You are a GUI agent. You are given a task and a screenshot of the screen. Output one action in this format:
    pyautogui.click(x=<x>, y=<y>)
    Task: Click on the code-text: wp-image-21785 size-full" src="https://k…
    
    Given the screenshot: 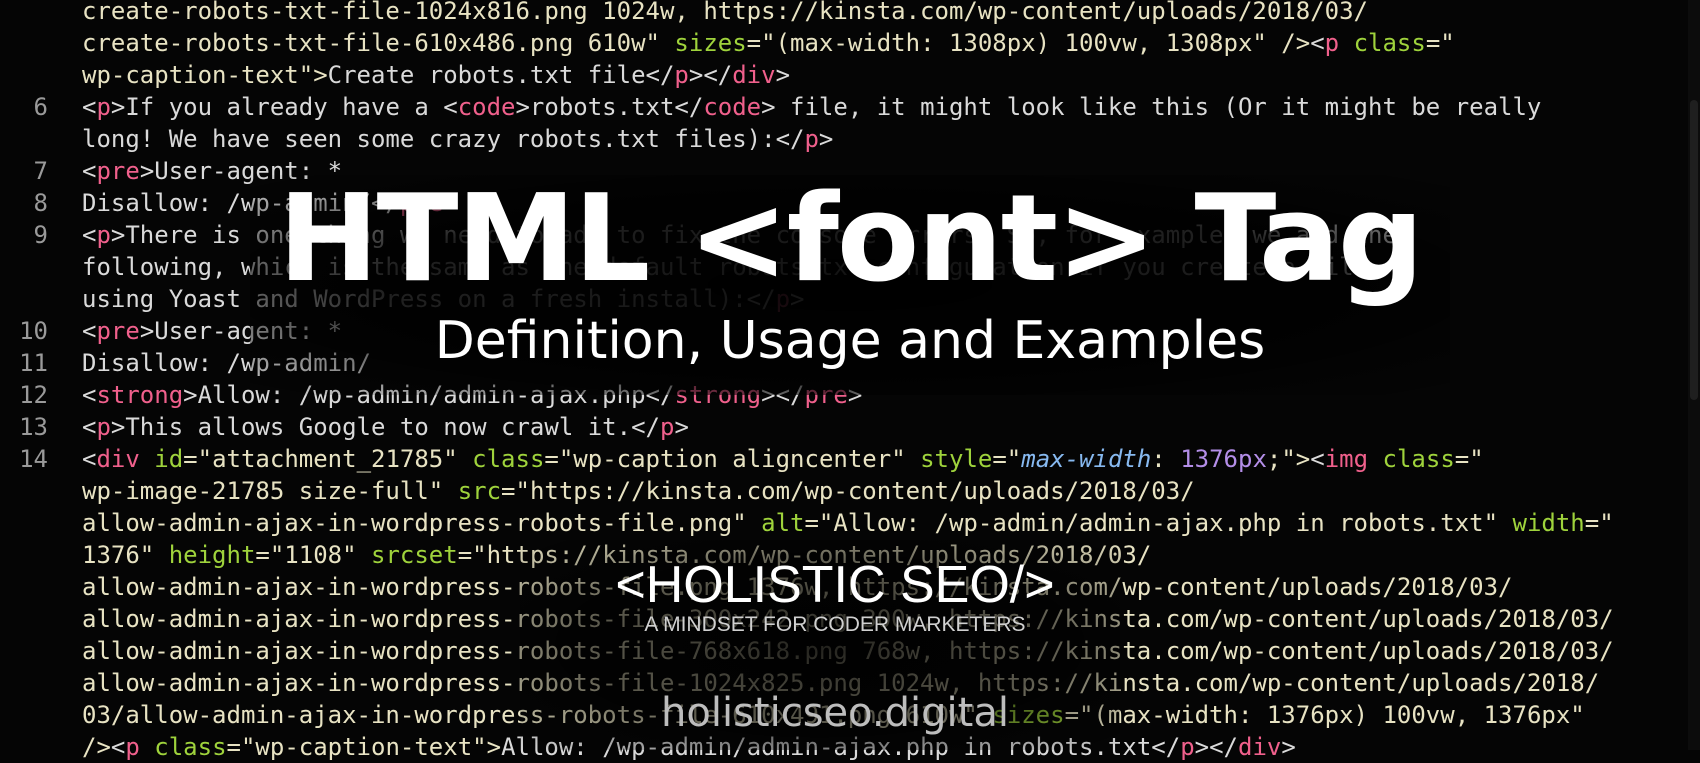 What is the action you would take?
    pyautogui.click(x=638, y=491)
    